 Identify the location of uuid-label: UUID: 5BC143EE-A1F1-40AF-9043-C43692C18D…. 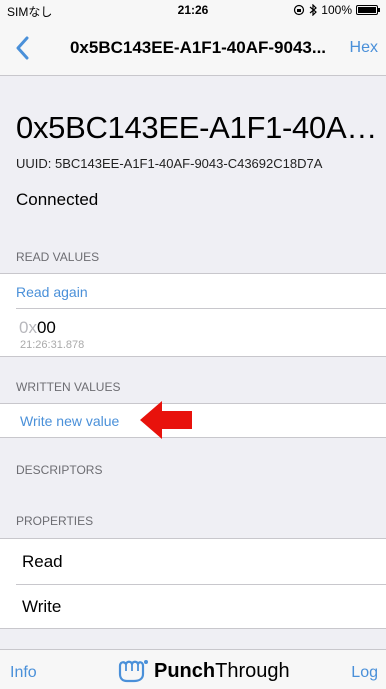
(169, 163).